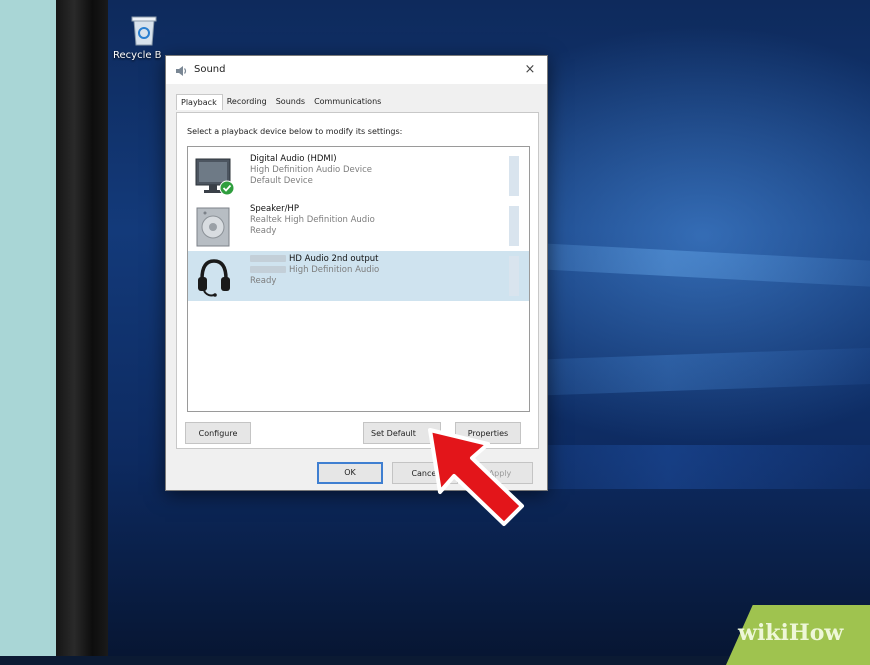  What do you see at coordinates (181, 72) in the screenshot?
I see `speaker-settings-icon` at bounding box center [181, 72].